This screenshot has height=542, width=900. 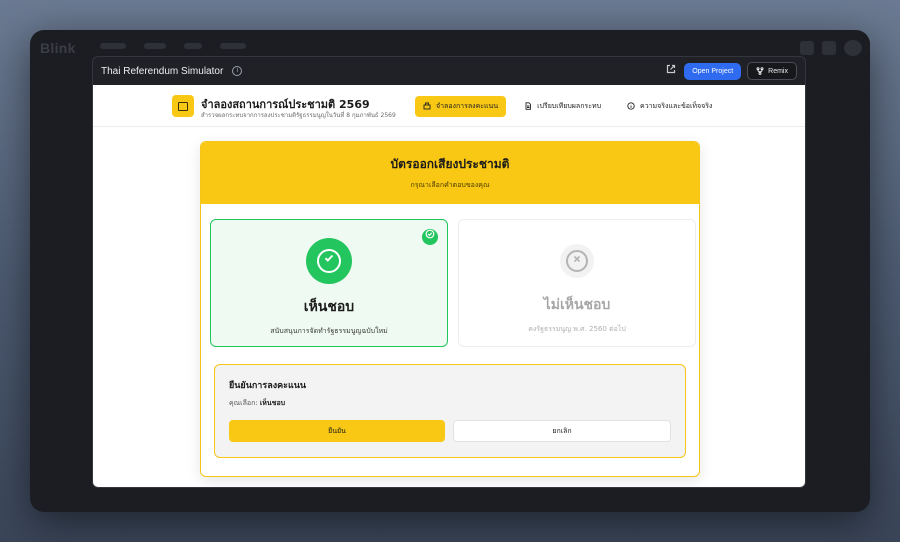 I want to click on nav-tab-label: จำลองการลงคะแนน, so click(x=467, y=106).